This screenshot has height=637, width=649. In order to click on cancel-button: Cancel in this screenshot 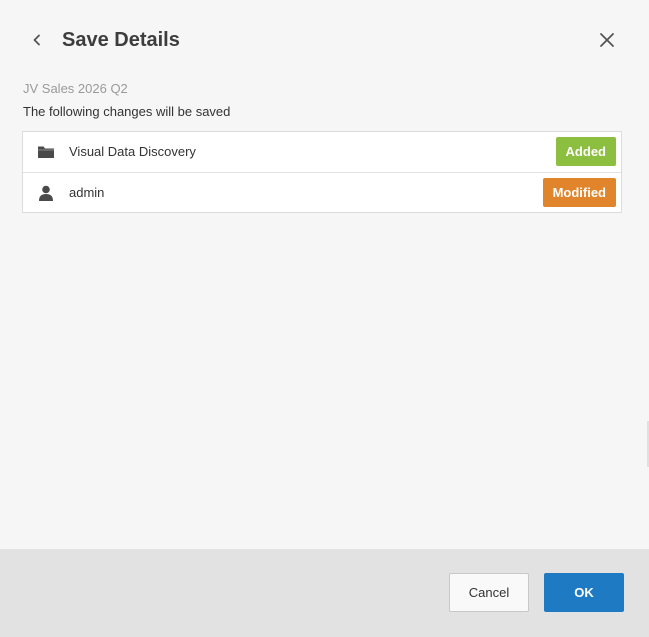, I will do `click(489, 592)`.